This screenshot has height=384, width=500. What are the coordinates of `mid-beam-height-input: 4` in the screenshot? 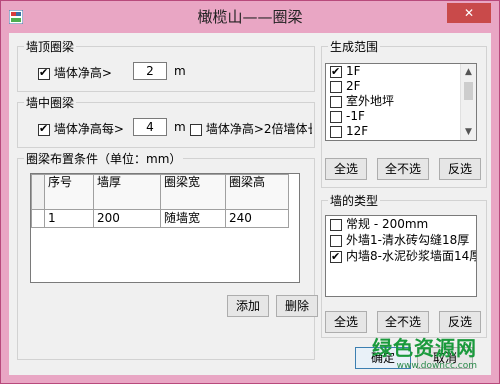 It's located at (150, 127).